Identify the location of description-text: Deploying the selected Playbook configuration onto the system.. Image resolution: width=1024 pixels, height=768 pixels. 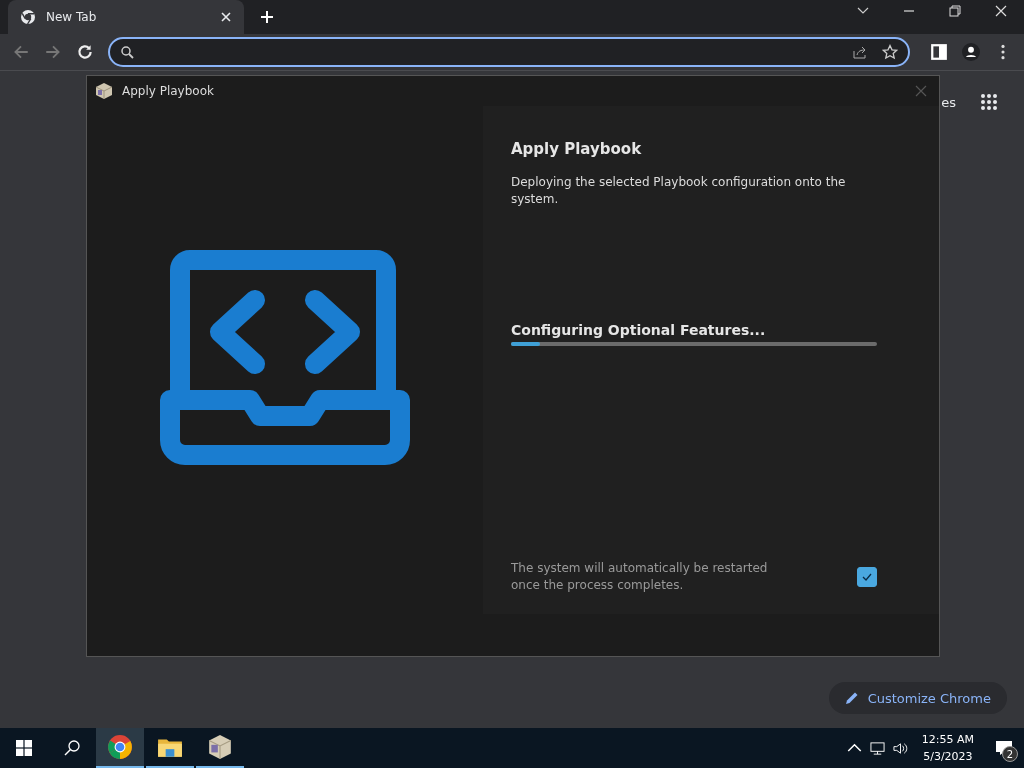
(679, 191).